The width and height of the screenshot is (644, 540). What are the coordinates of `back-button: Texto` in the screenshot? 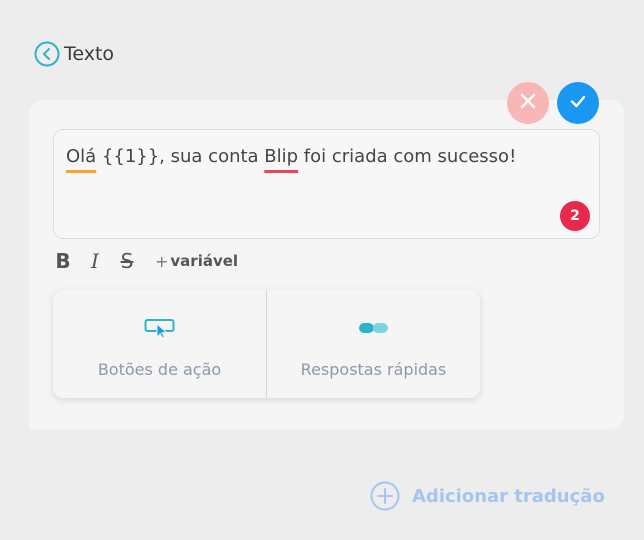 It's located at (74, 54).